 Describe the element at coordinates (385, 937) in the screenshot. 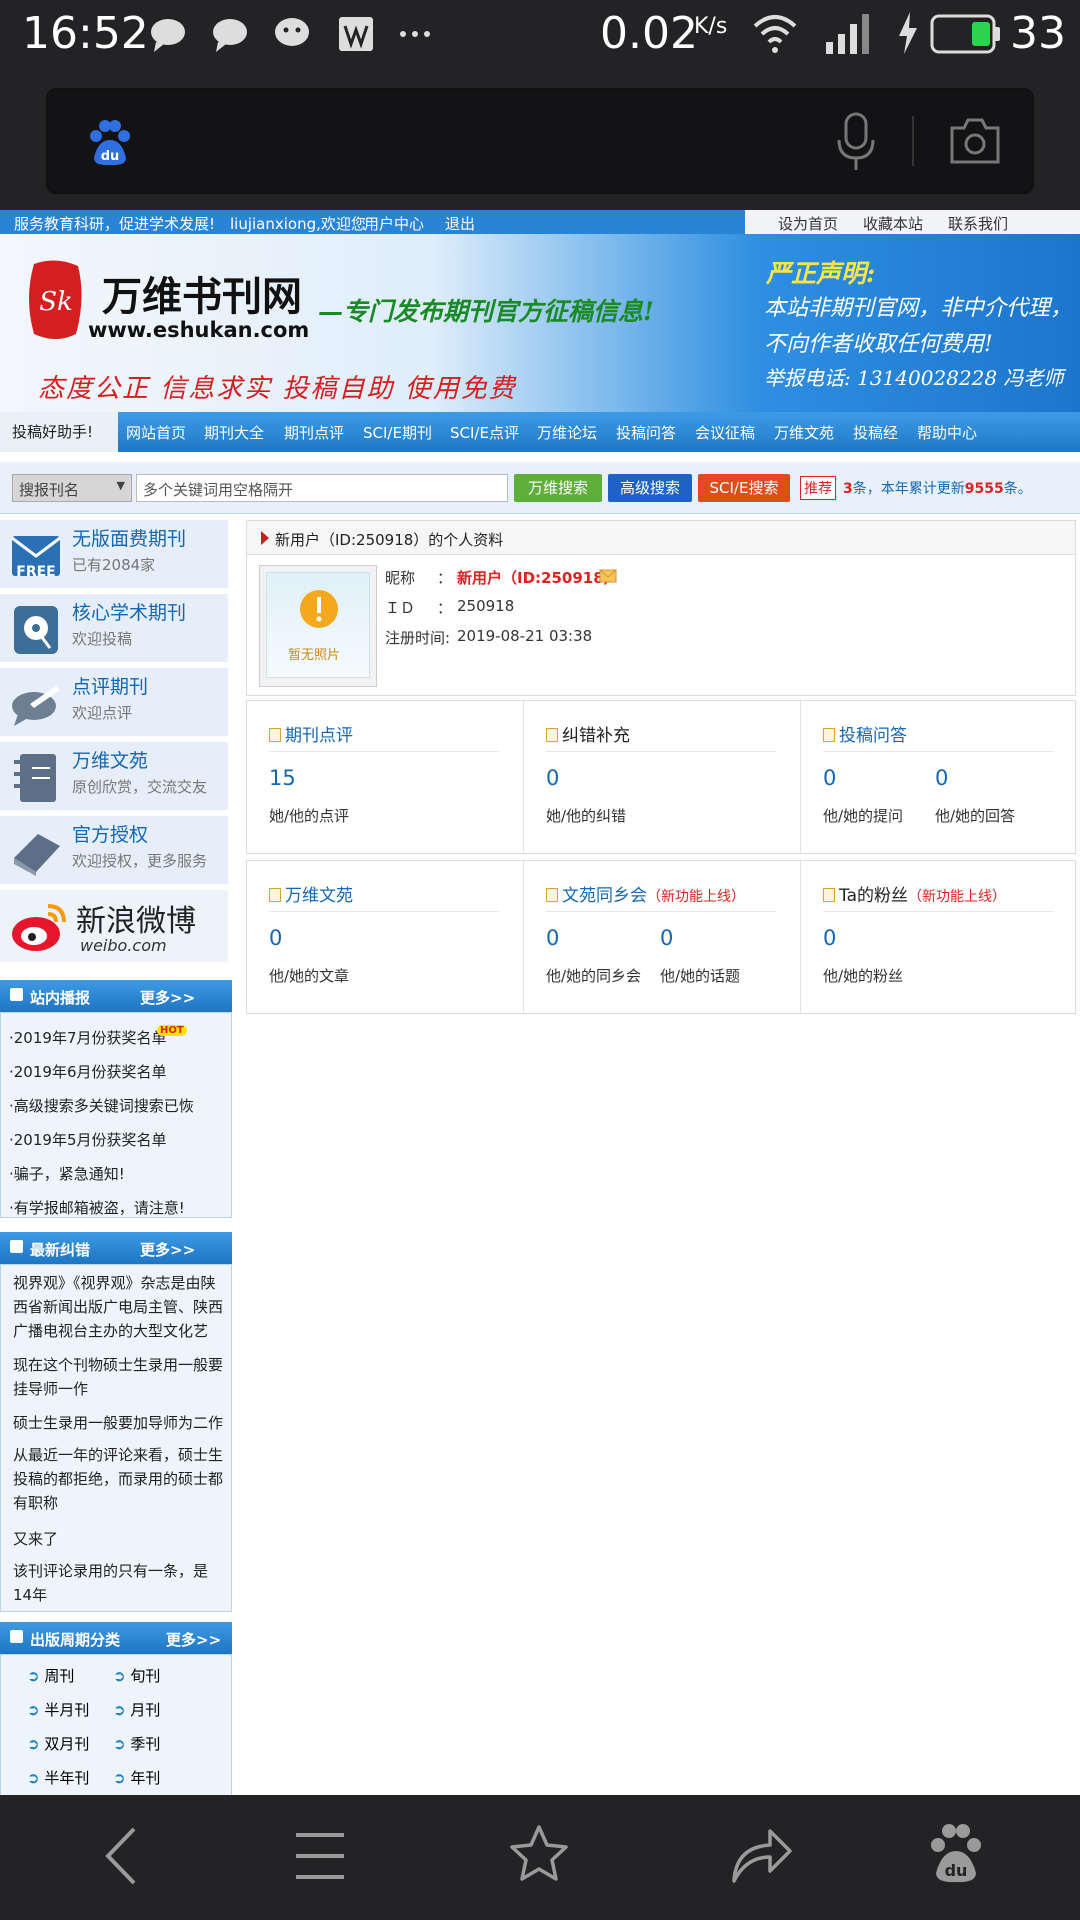

I see `stat-articles: 万维文苑 0 他/她的文章` at that location.